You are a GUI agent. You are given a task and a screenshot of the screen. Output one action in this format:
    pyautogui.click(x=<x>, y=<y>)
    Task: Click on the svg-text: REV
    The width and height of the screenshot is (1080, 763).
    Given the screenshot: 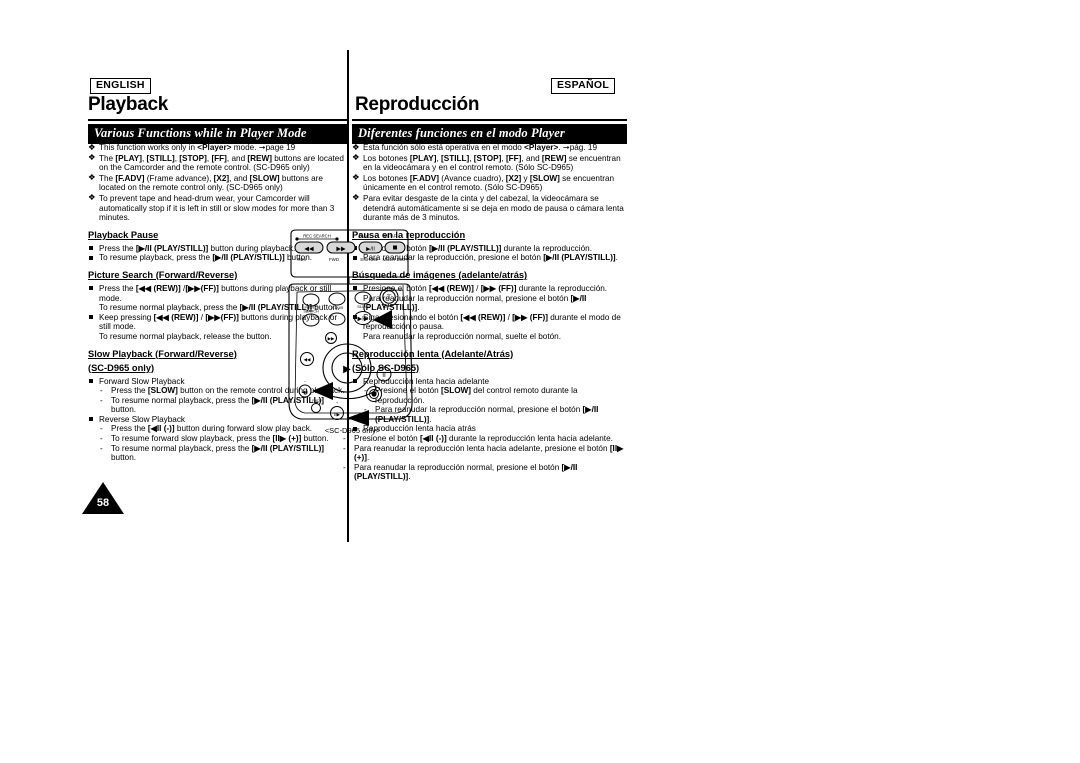 What is the action you would take?
    pyautogui.click(x=301, y=259)
    